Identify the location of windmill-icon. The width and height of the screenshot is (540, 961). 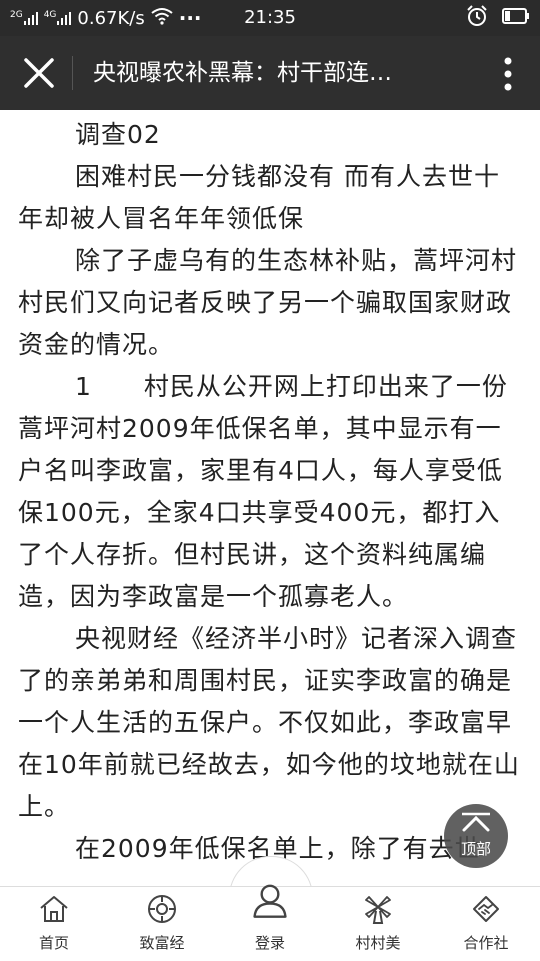
(378, 910).